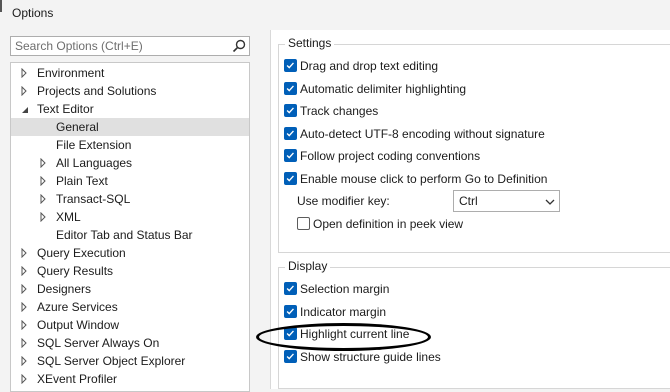  What do you see at coordinates (130, 253) in the screenshot?
I see `tree-item: Query Execution` at bounding box center [130, 253].